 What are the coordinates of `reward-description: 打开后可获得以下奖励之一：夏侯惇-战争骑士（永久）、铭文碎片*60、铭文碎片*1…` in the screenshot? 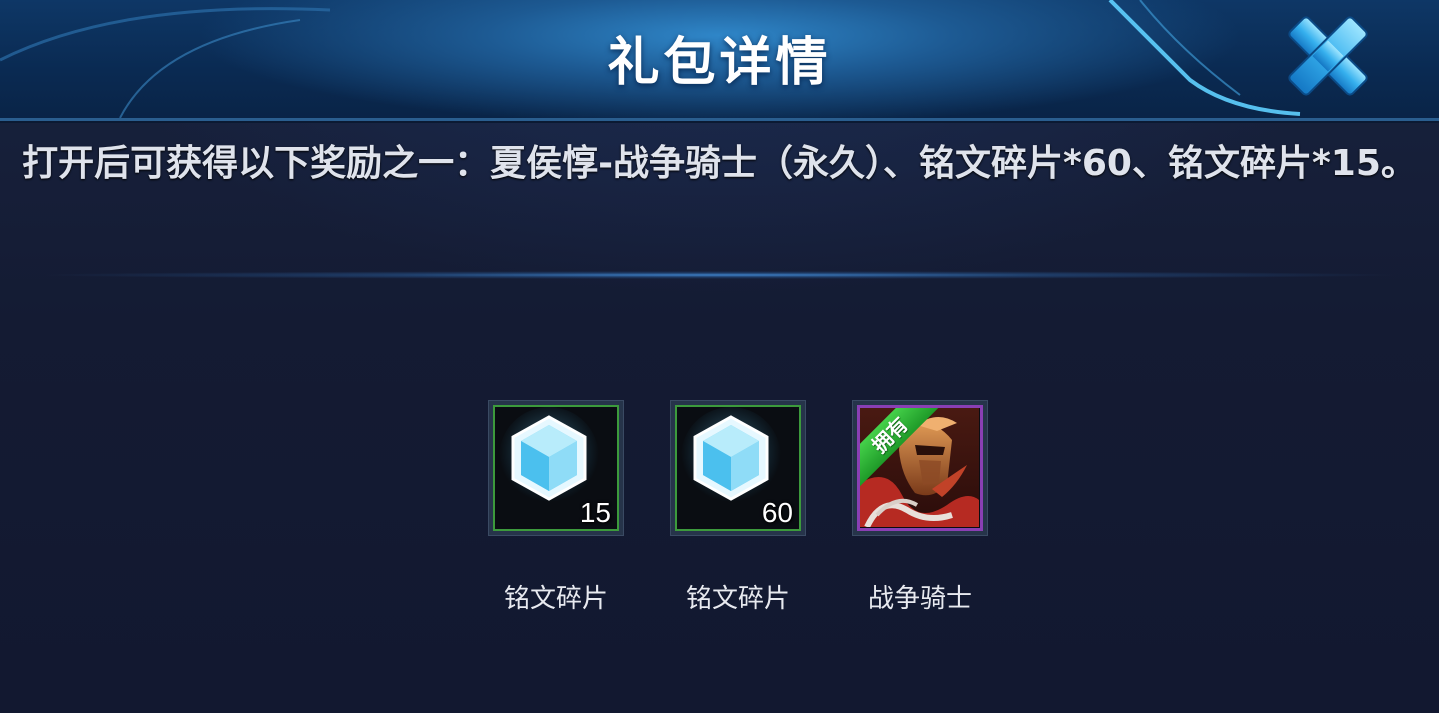 It's located at (719, 163).